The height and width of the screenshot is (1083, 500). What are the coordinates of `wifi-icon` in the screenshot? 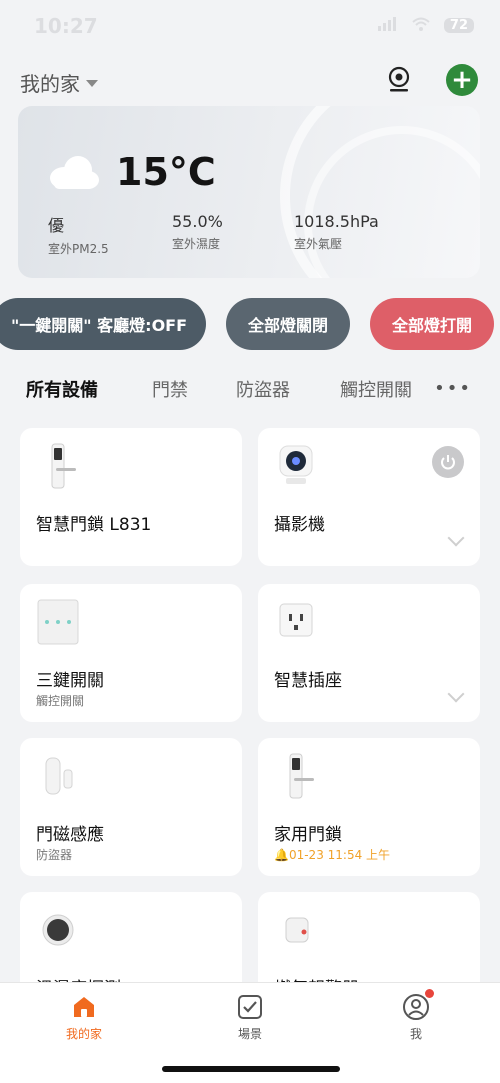 It's located at (421, 25).